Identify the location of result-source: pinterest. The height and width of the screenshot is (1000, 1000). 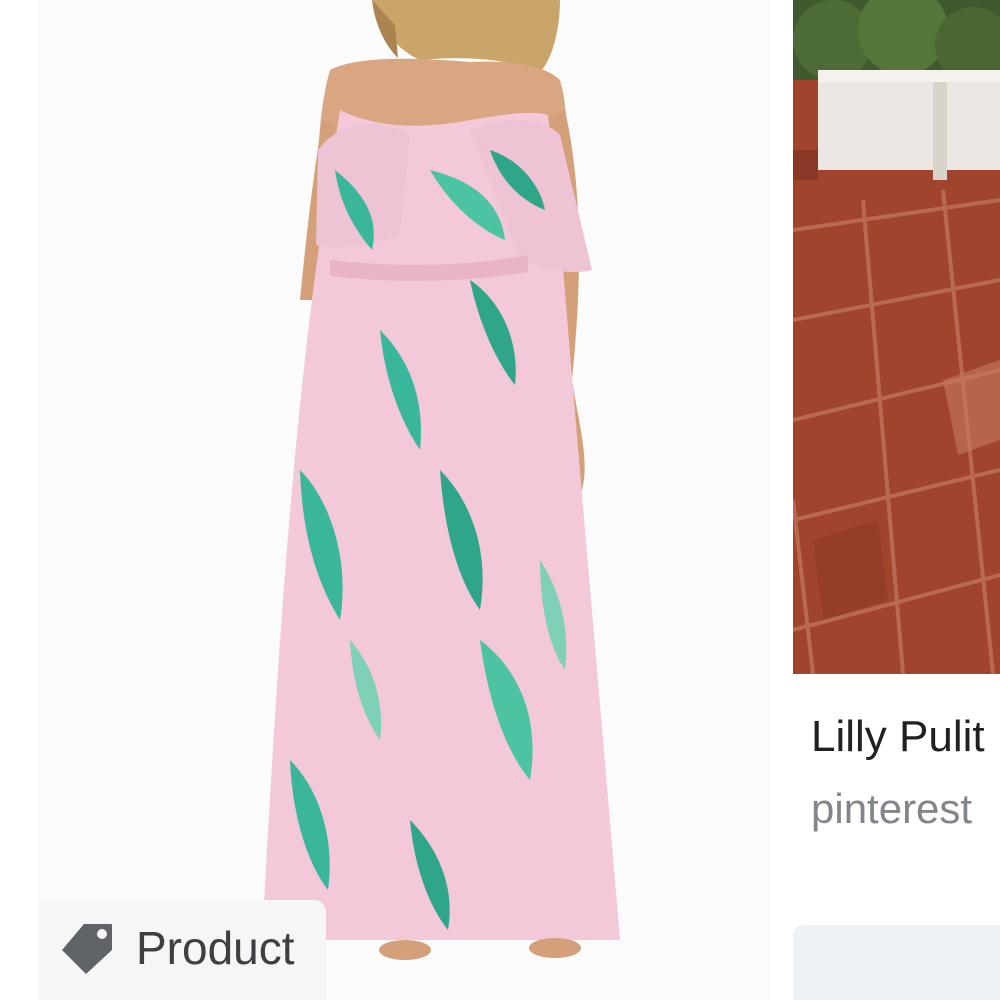
(892, 808).